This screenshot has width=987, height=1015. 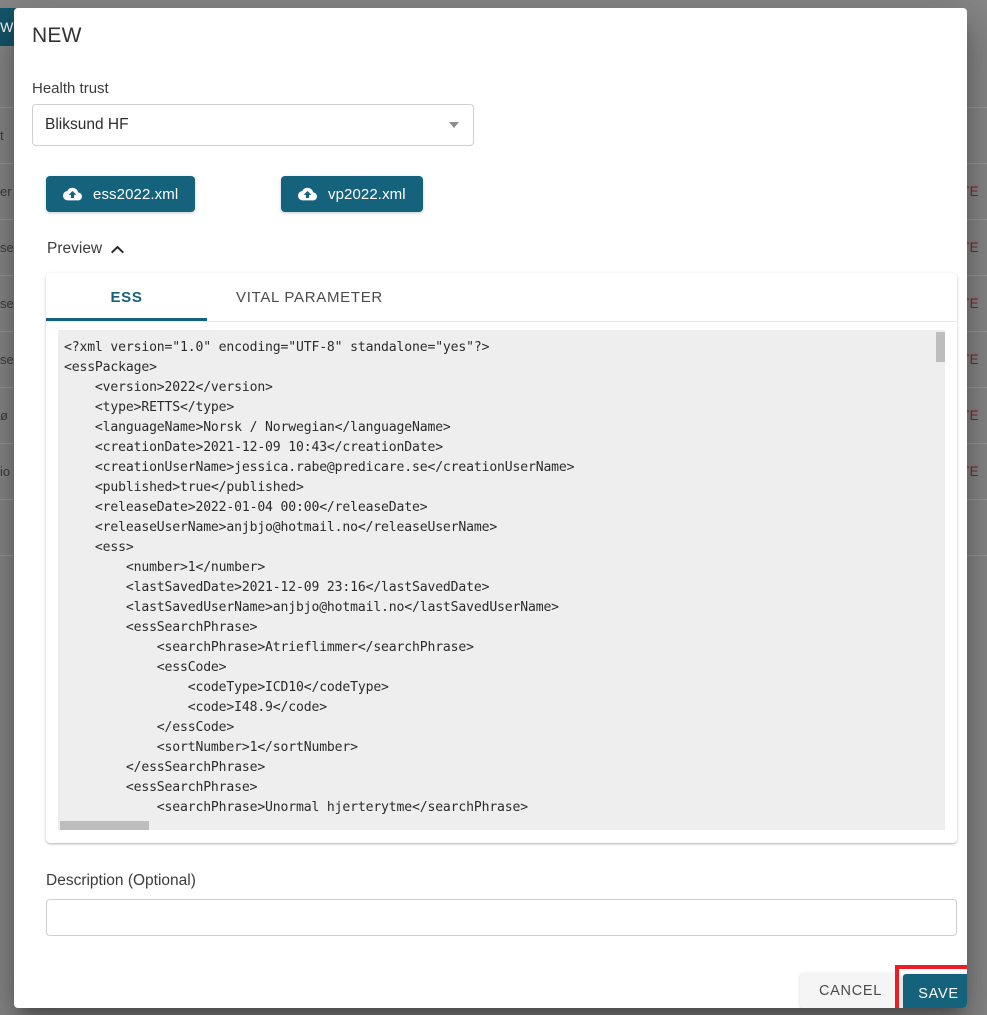 I want to click on save-button-highlight: SAVE, so click(x=931, y=986).